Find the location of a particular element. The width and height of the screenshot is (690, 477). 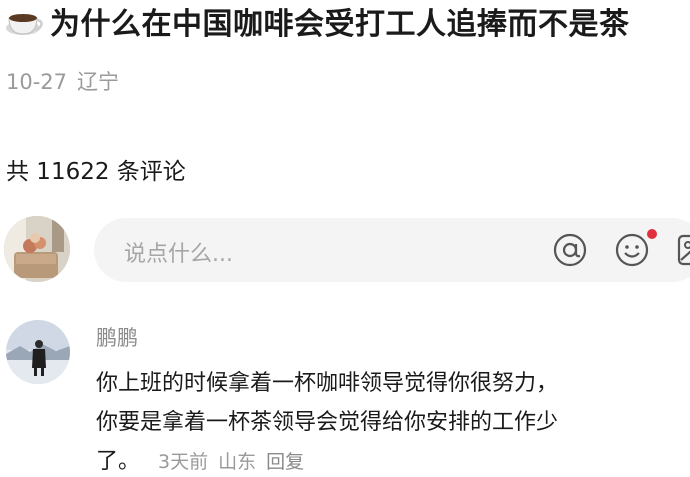

comment-meta: 3天前 山东 回复 is located at coordinates (231, 462).